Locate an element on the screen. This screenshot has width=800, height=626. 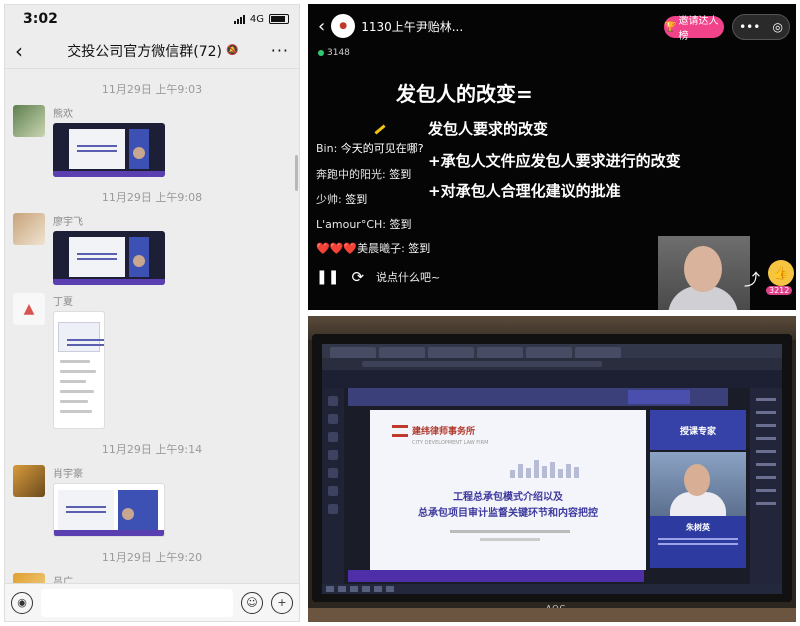
trophy-icon: 🏆 is located at coordinates (670, 27).